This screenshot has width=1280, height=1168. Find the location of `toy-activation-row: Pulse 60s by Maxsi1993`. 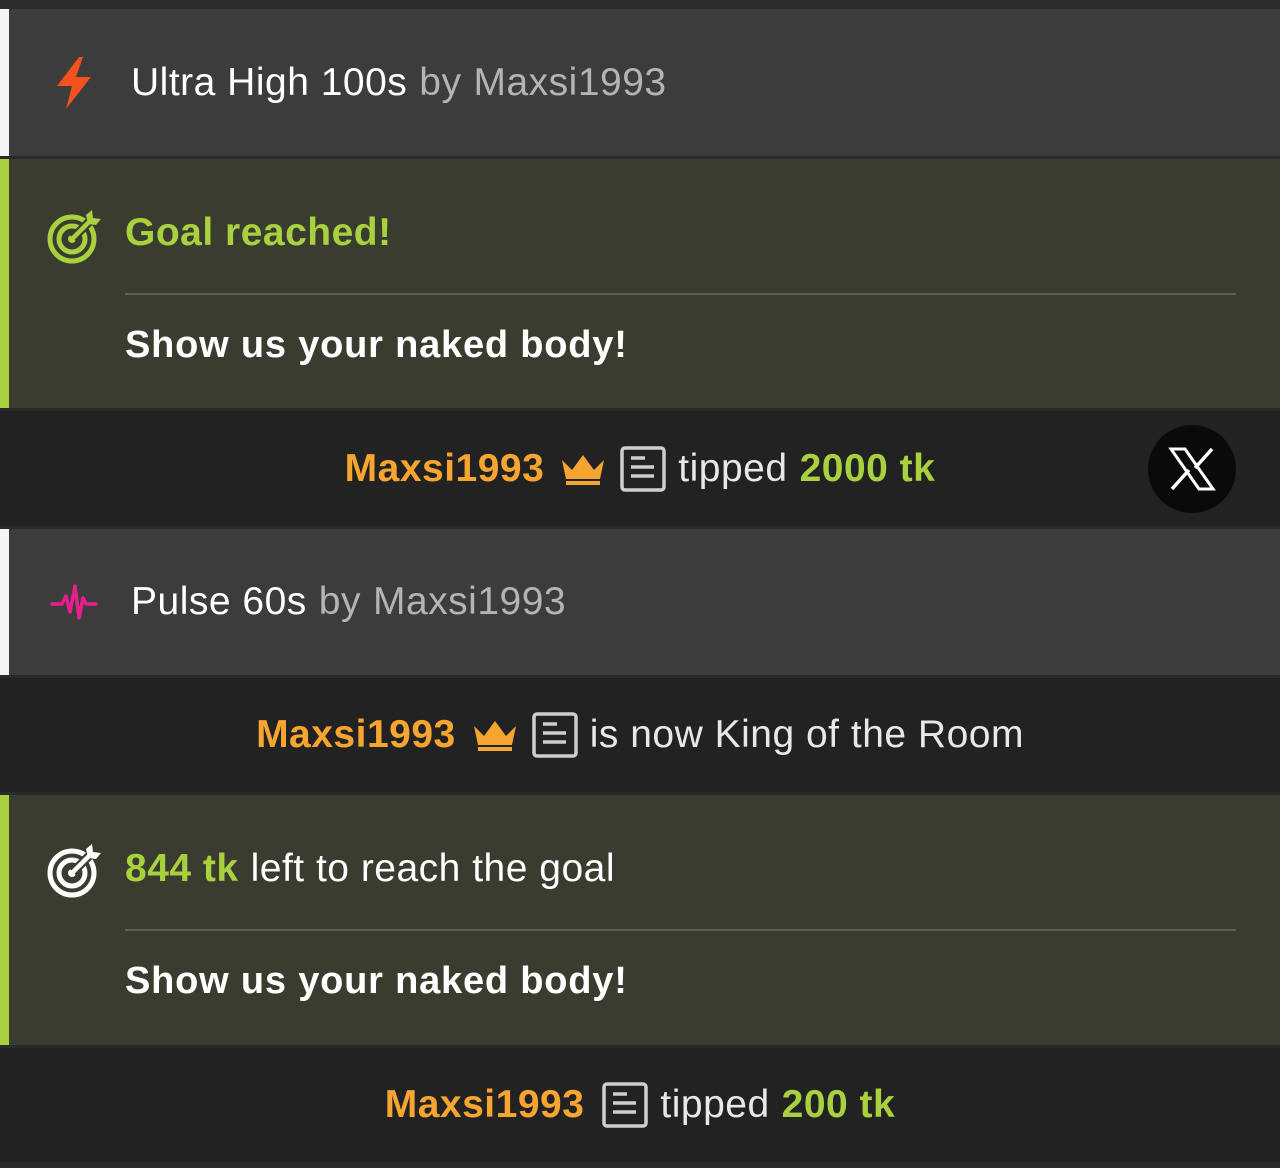

toy-activation-row: Pulse 60s by Maxsi1993 is located at coordinates (640, 602).